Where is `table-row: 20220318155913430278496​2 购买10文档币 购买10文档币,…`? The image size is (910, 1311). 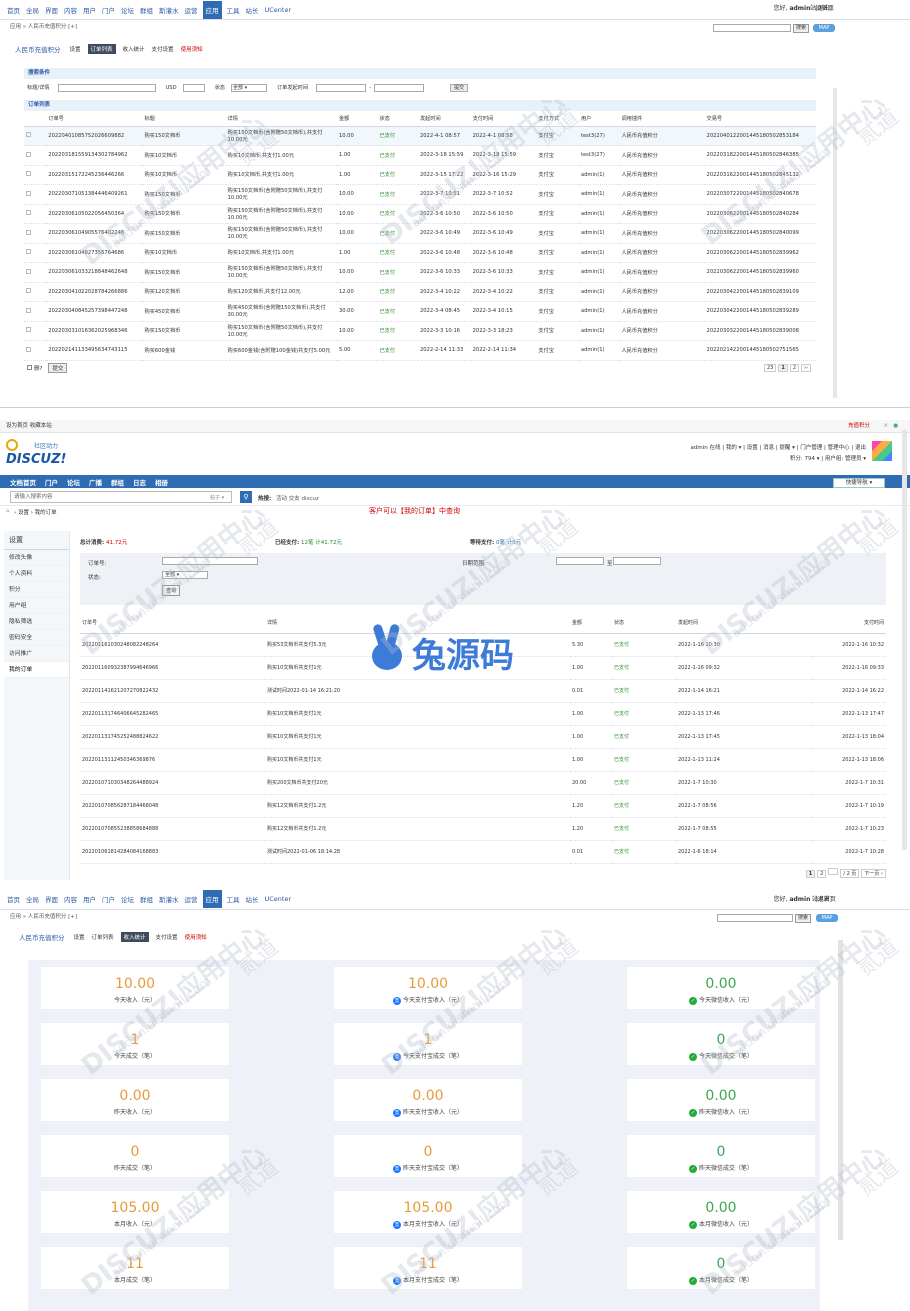 table-row: 20220318155913430278496​2 购买10文档币 购买10文档币,… is located at coordinates (420, 155).